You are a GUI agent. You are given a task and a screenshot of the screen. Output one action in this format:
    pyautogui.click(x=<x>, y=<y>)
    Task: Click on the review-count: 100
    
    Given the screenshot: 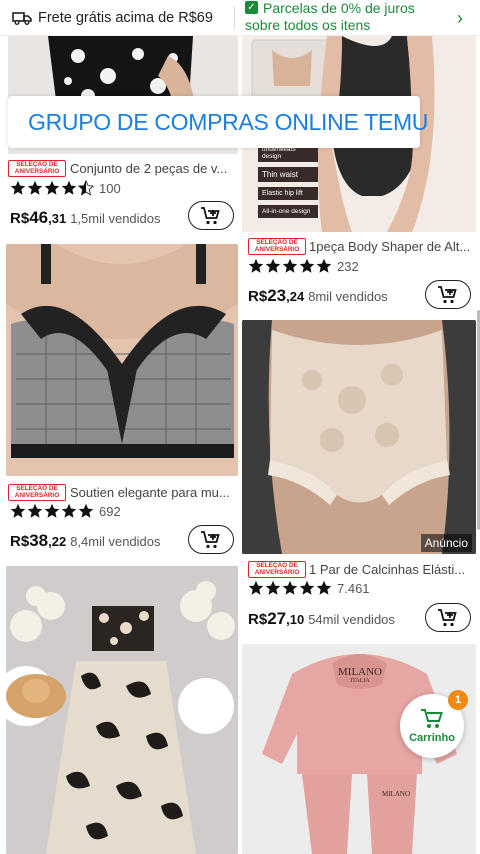 What is the action you would take?
    pyautogui.click(x=110, y=188)
    